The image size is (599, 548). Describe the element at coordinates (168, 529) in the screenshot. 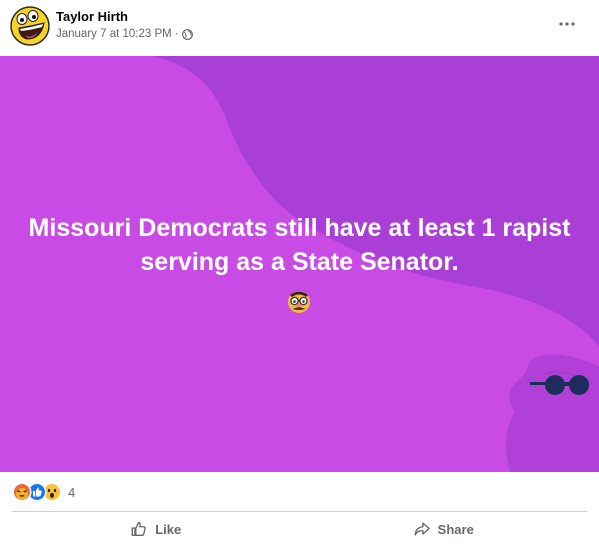

I see `like-label: Like` at that location.